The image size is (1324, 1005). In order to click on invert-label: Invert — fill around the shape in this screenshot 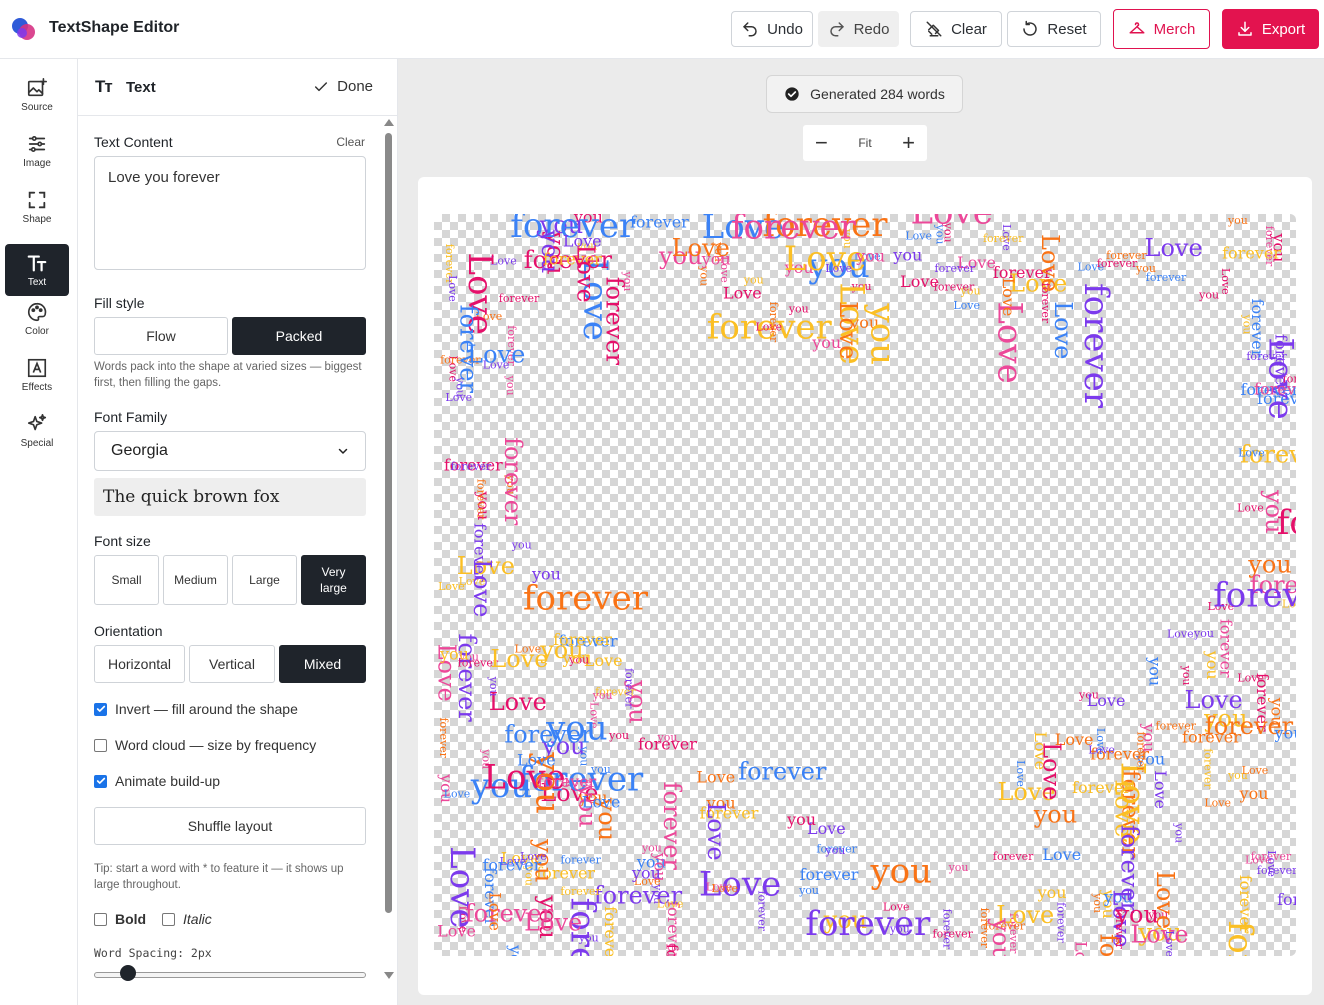, I will do `click(206, 709)`.